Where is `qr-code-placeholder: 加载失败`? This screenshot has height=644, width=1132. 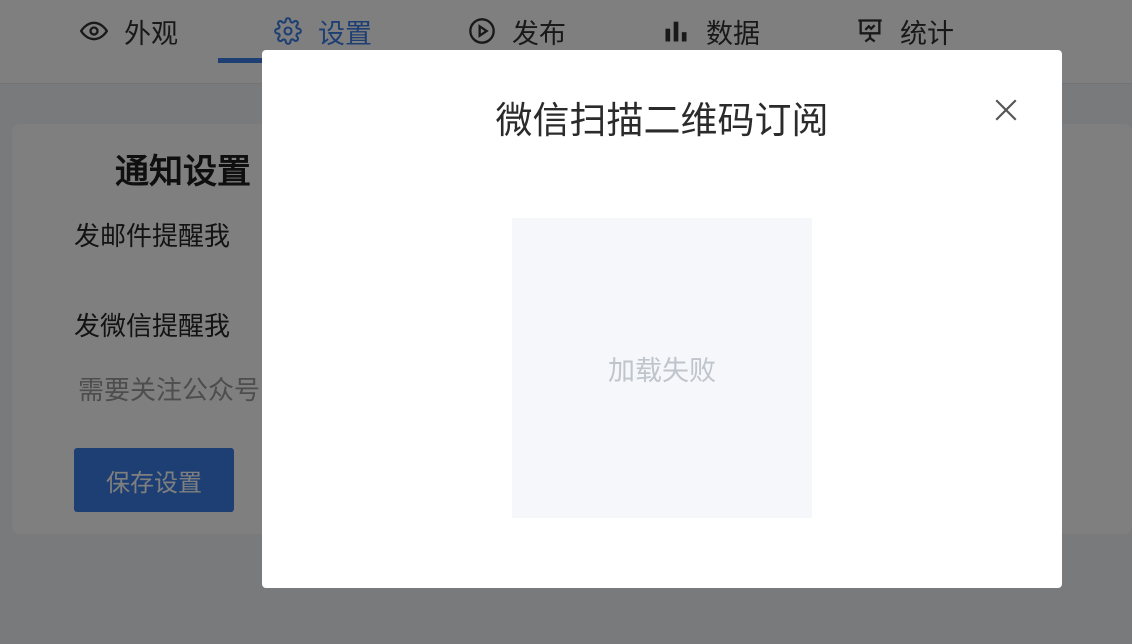
qr-code-placeholder: 加载失败 is located at coordinates (662, 368).